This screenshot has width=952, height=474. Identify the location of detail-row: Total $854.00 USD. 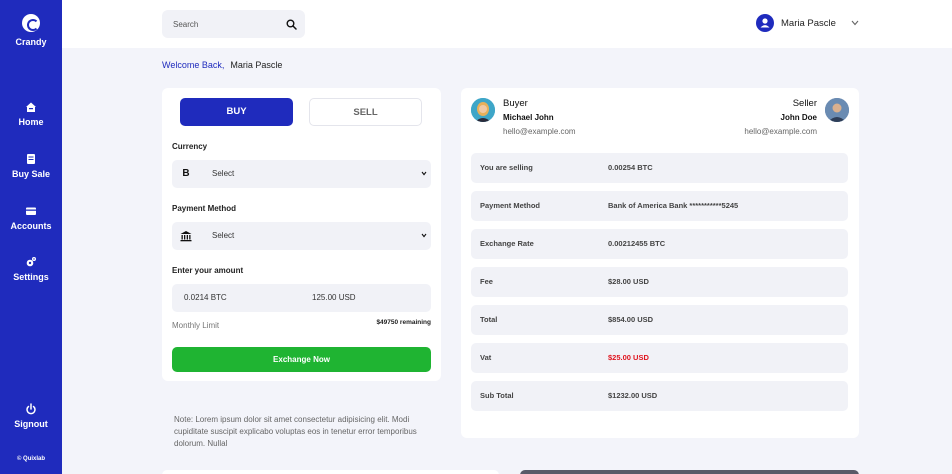
(659, 320).